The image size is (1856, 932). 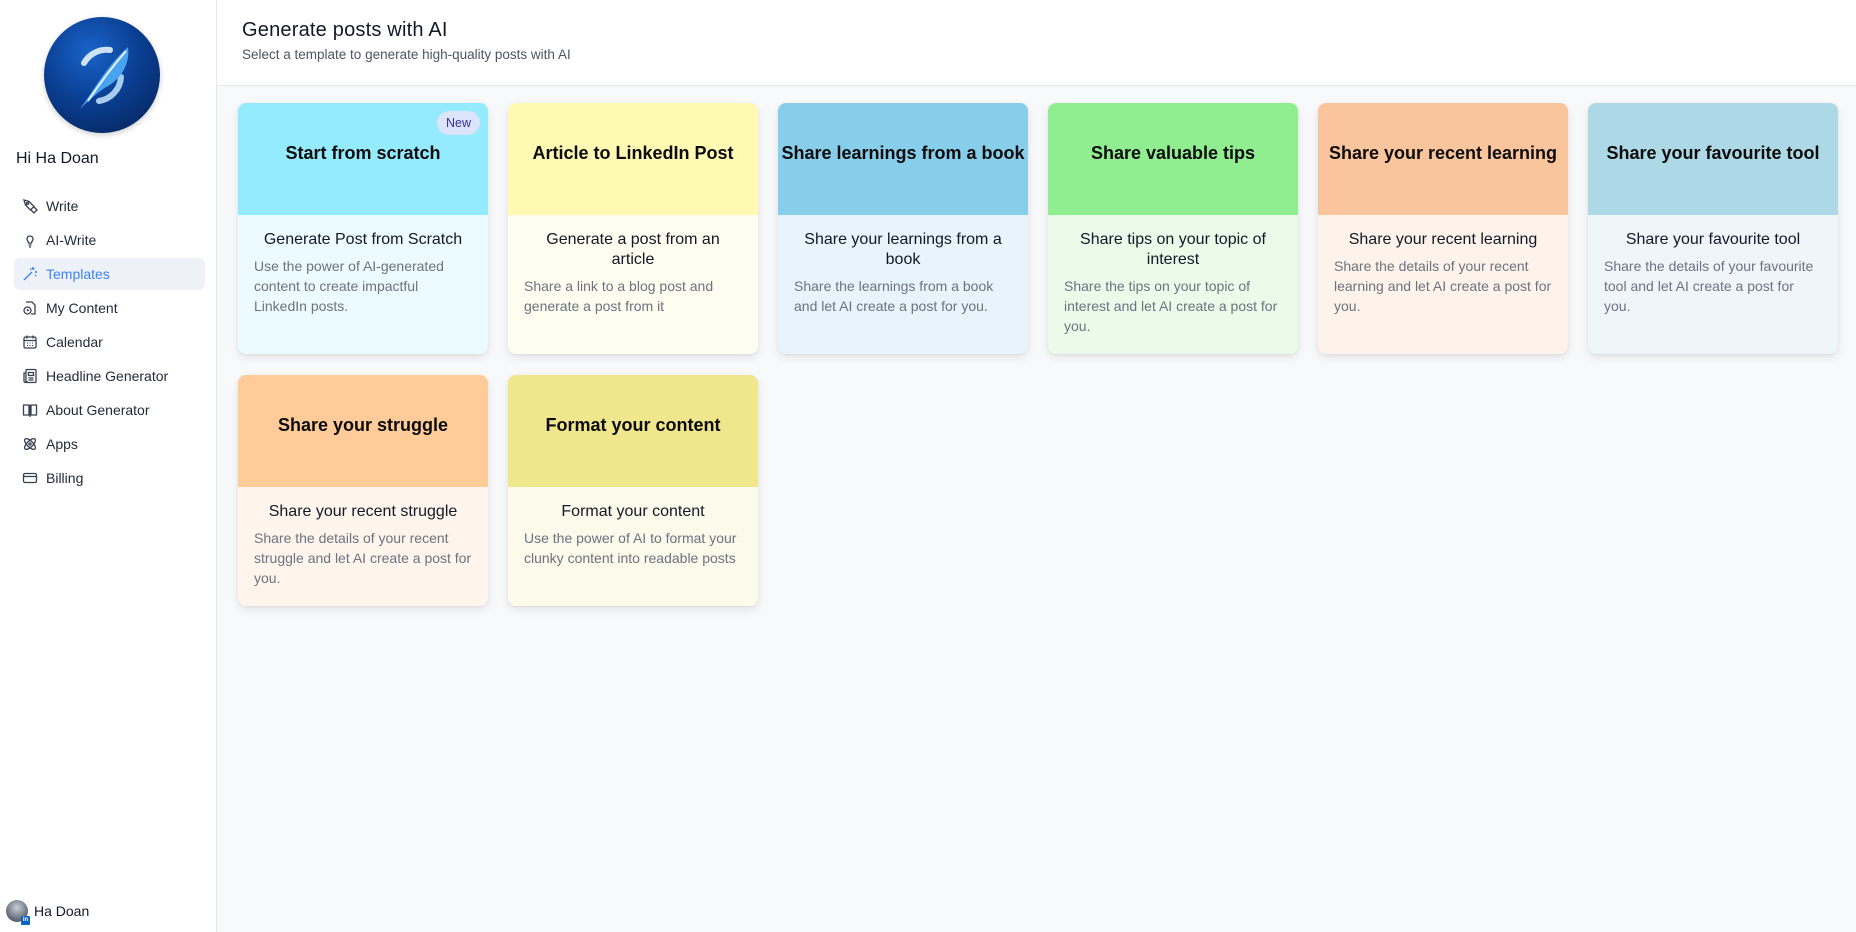 I want to click on calendar-icon, so click(x=30, y=342).